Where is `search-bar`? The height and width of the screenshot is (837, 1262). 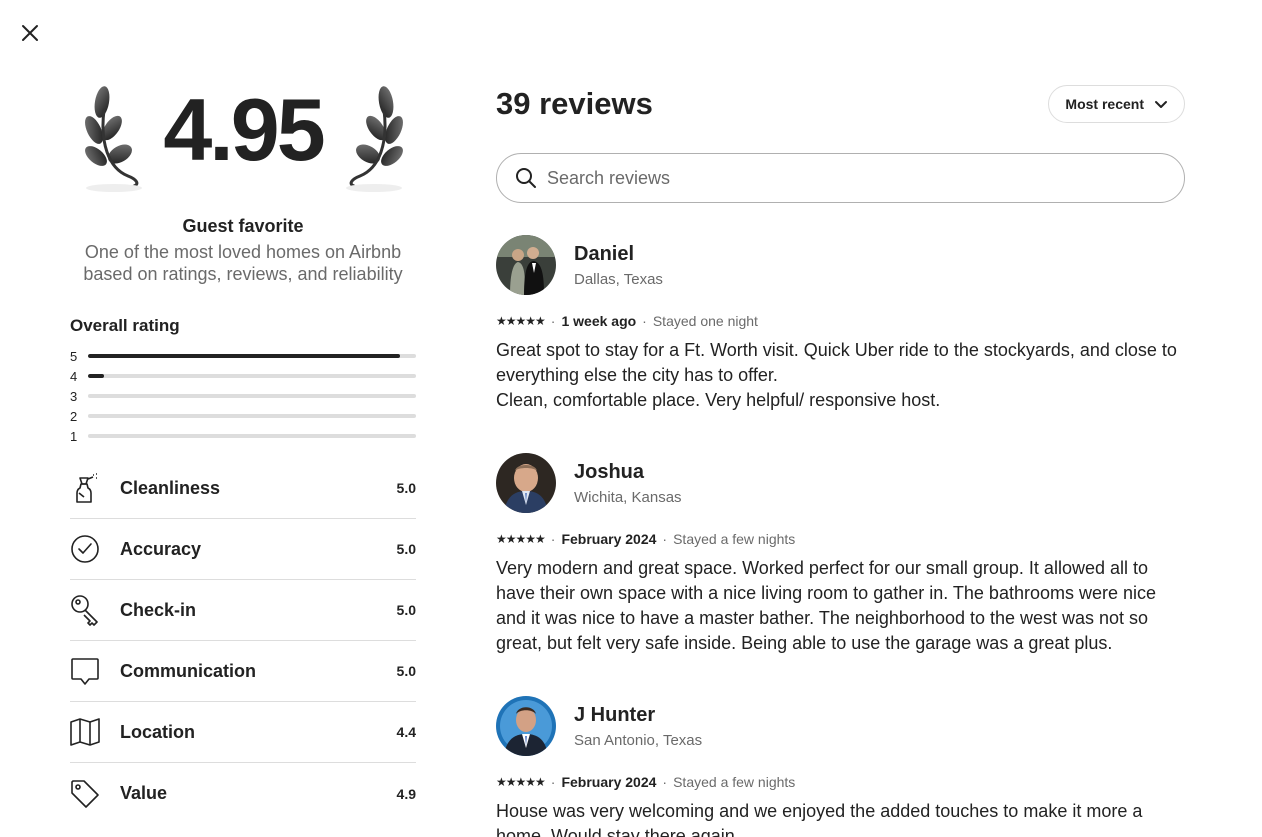
search-bar is located at coordinates (840, 178).